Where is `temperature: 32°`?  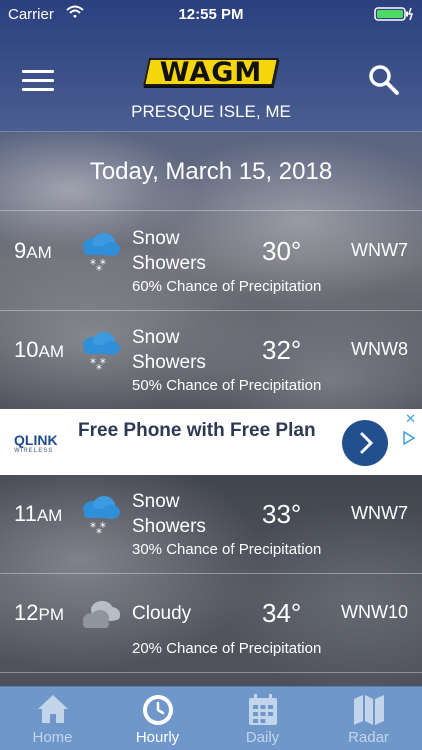
temperature: 32° is located at coordinates (282, 350).